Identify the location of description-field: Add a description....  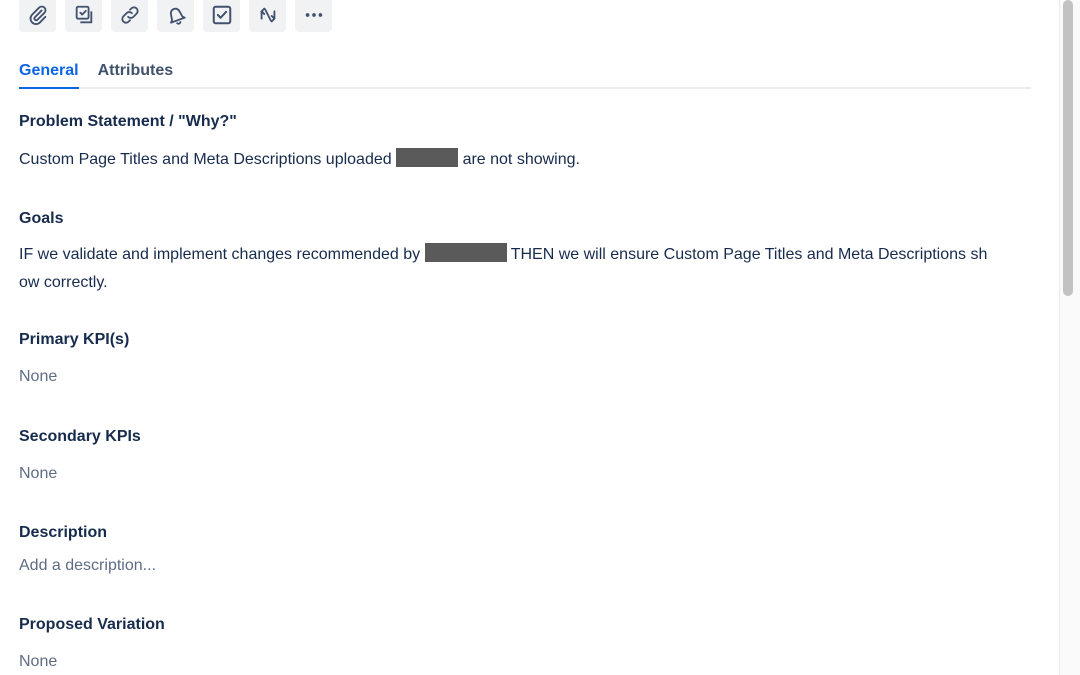
(87, 566).